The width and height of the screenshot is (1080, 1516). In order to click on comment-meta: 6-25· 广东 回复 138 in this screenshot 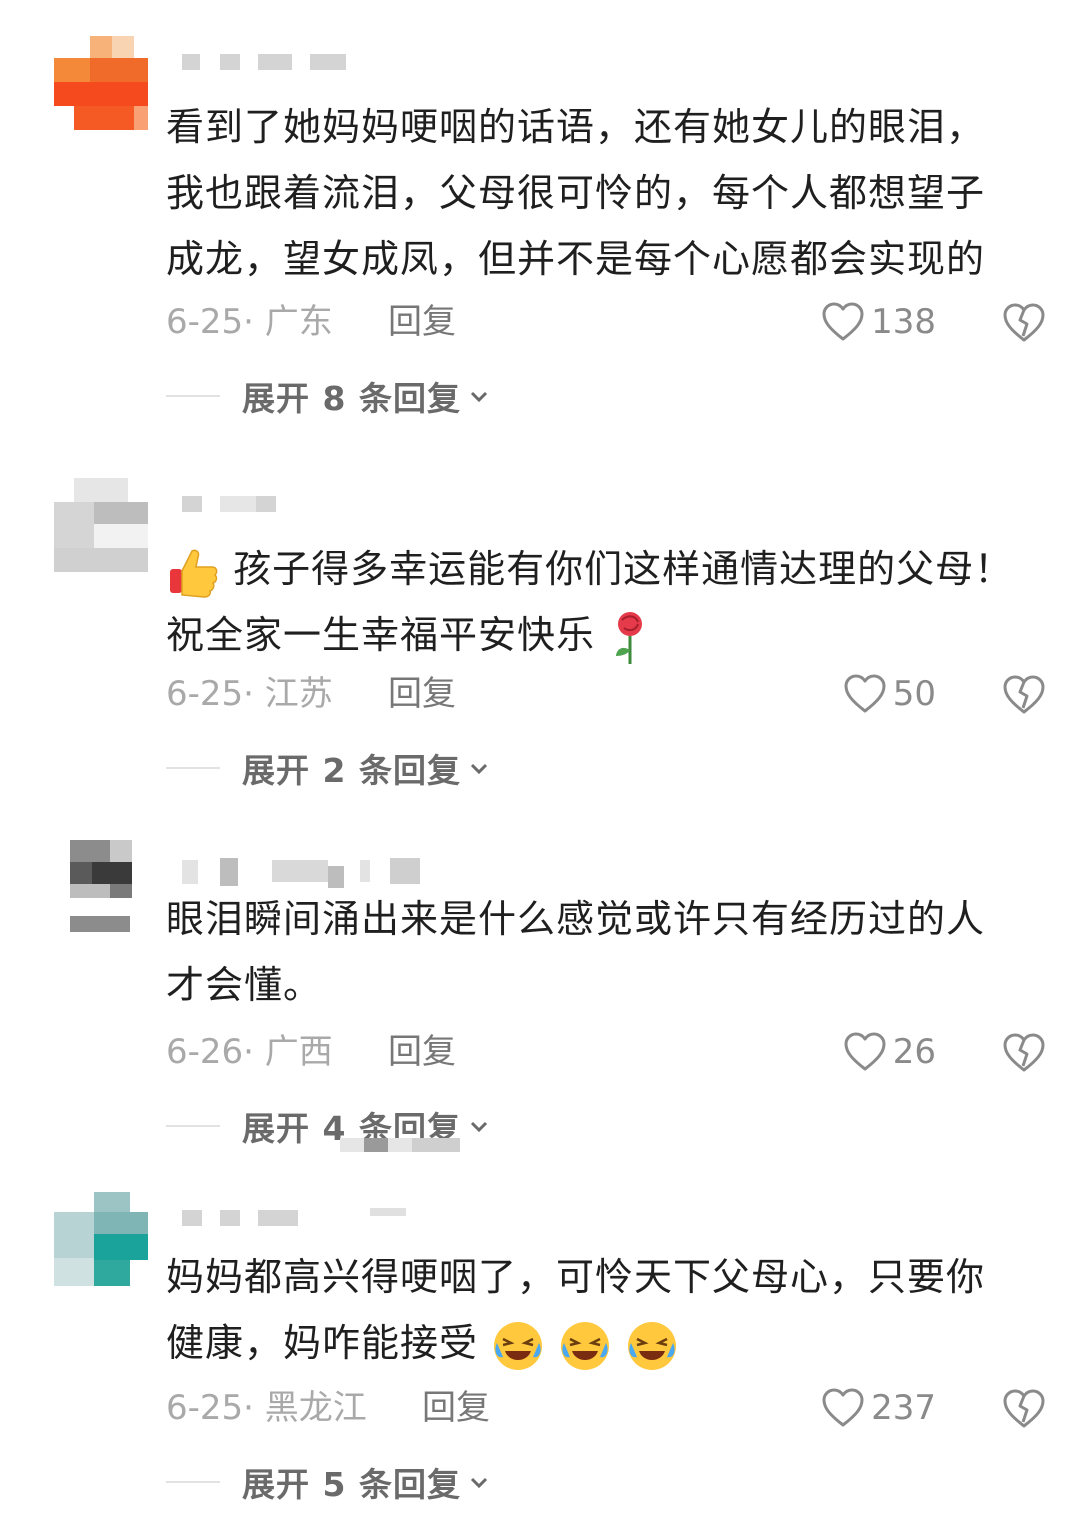, I will do `click(606, 322)`.